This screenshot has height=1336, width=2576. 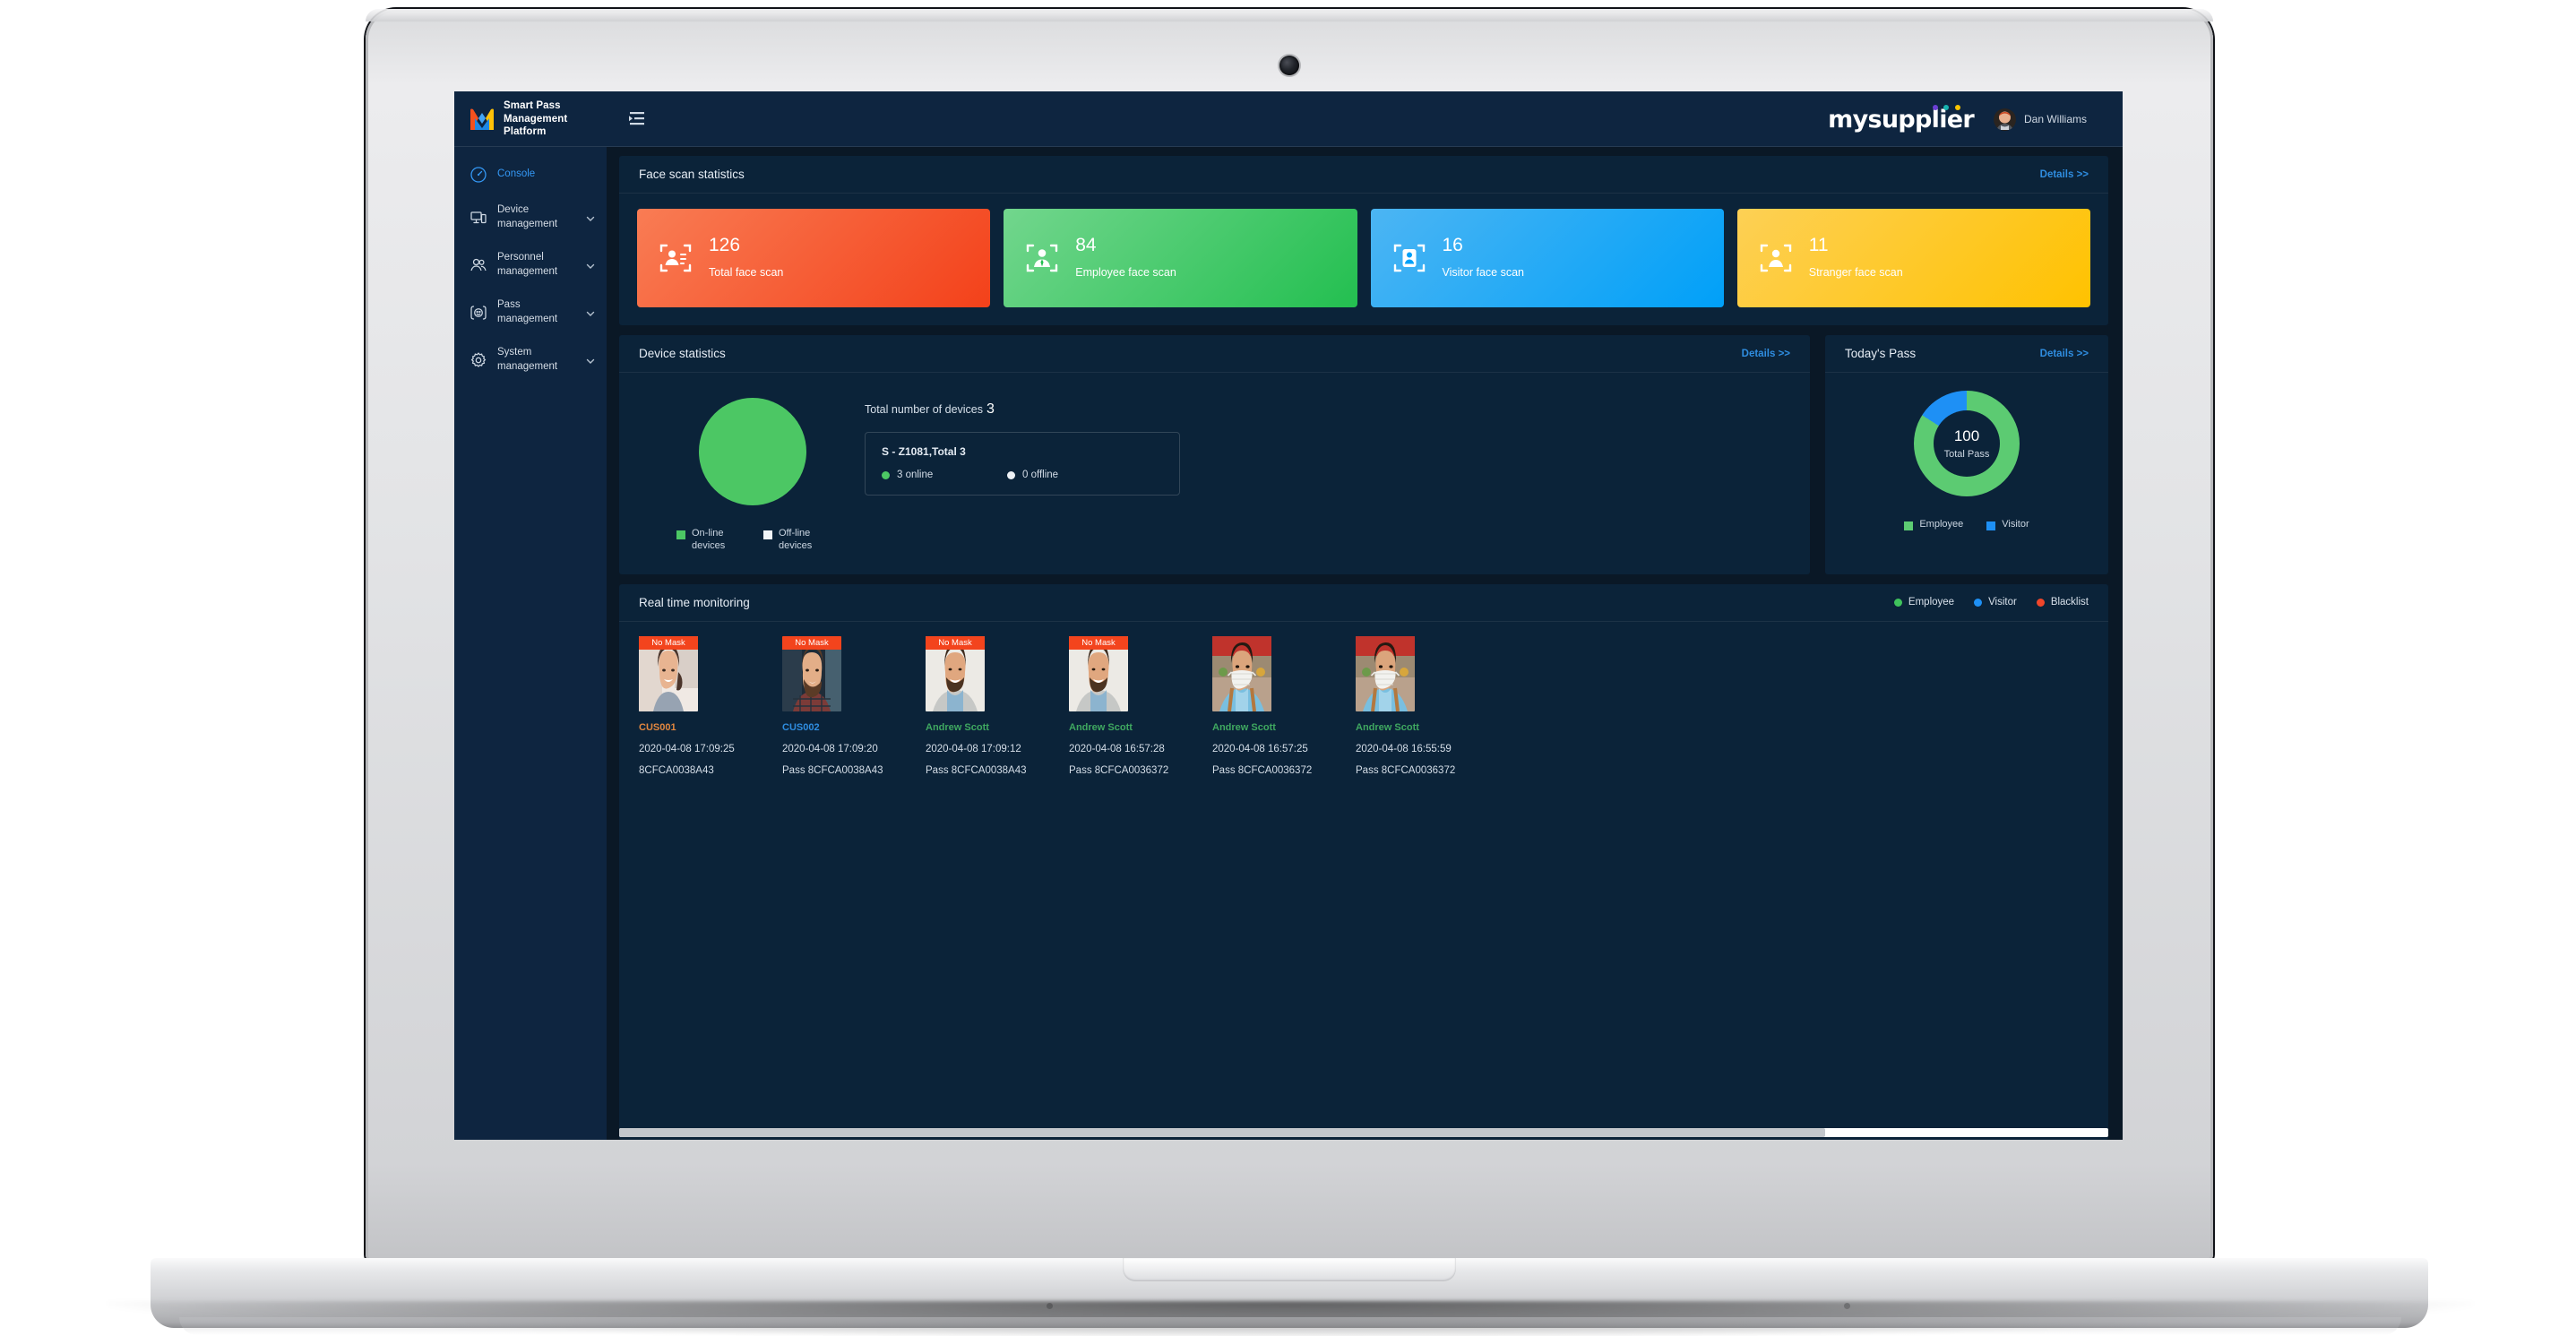 I want to click on collapse-sidebar-icon, so click(x=637, y=120).